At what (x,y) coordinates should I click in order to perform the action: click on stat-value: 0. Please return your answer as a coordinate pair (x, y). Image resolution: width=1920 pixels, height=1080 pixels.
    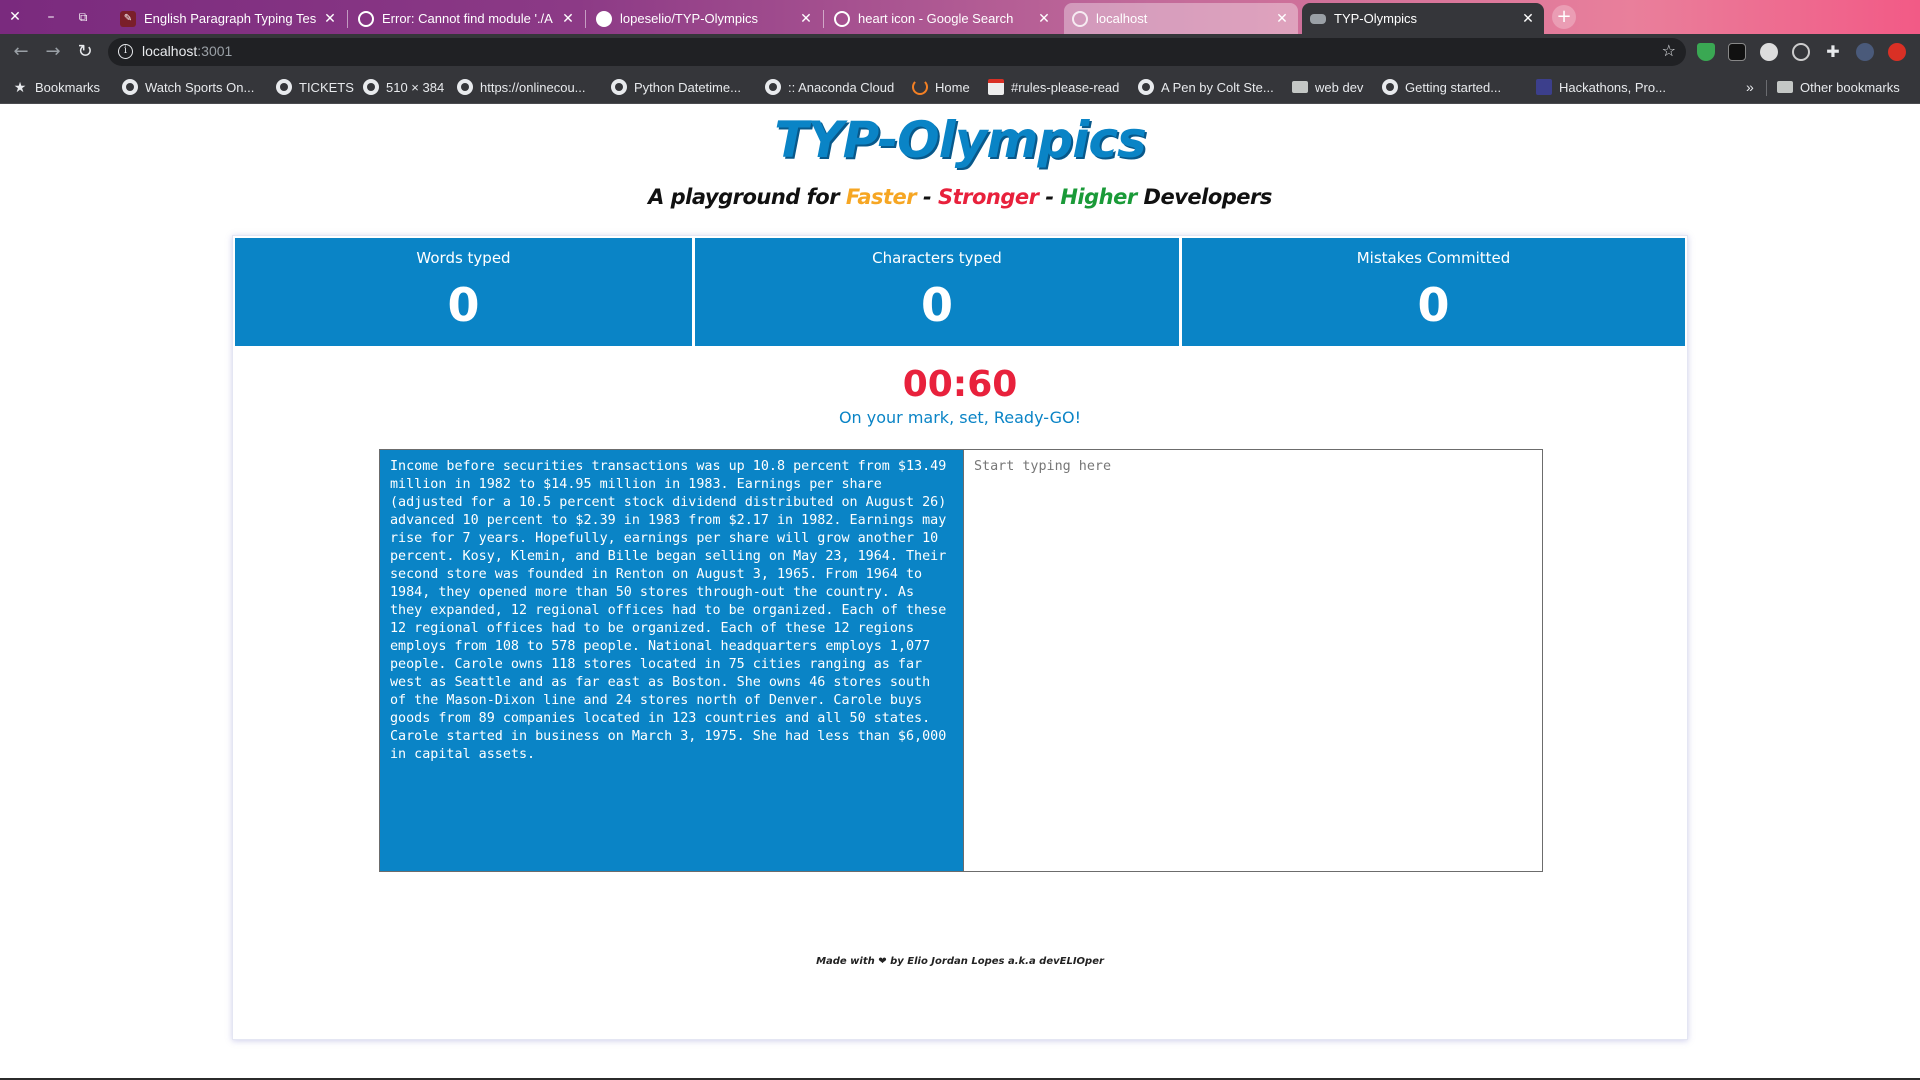
    Looking at the image, I should click on (1433, 305).